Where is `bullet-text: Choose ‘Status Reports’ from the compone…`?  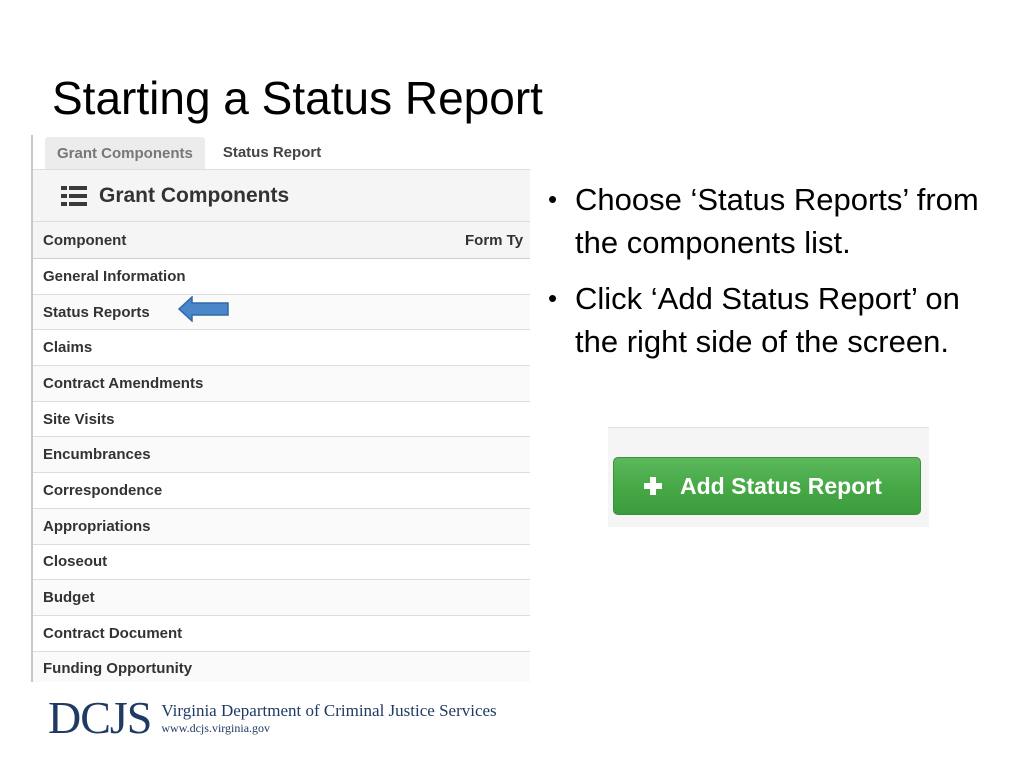
bullet-text: Choose ‘Status Reports’ from the compone… is located at coordinates (777, 221).